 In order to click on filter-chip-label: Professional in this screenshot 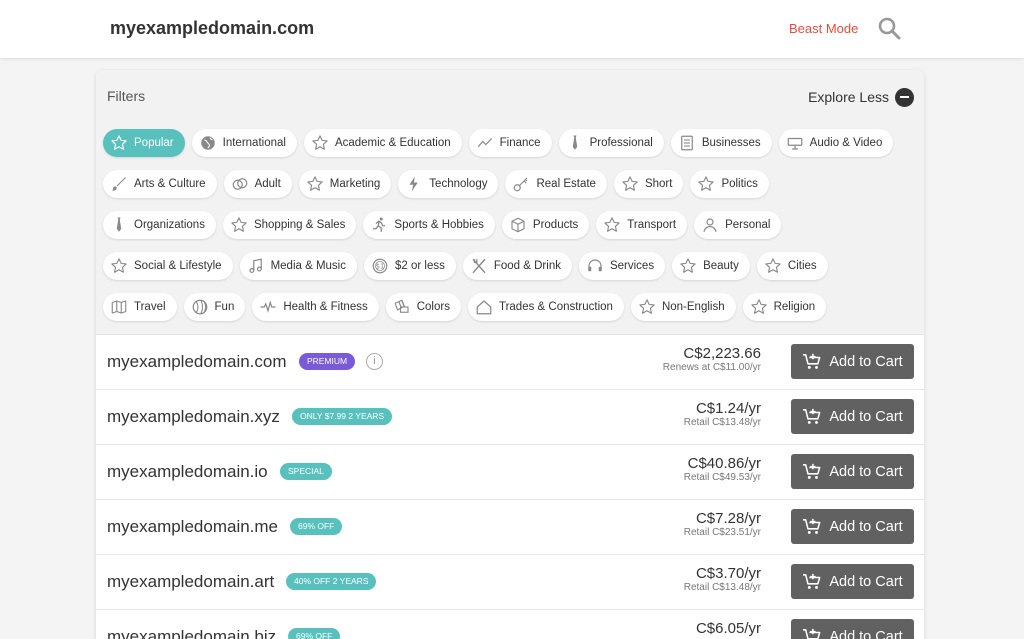, I will do `click(621, 143)`.